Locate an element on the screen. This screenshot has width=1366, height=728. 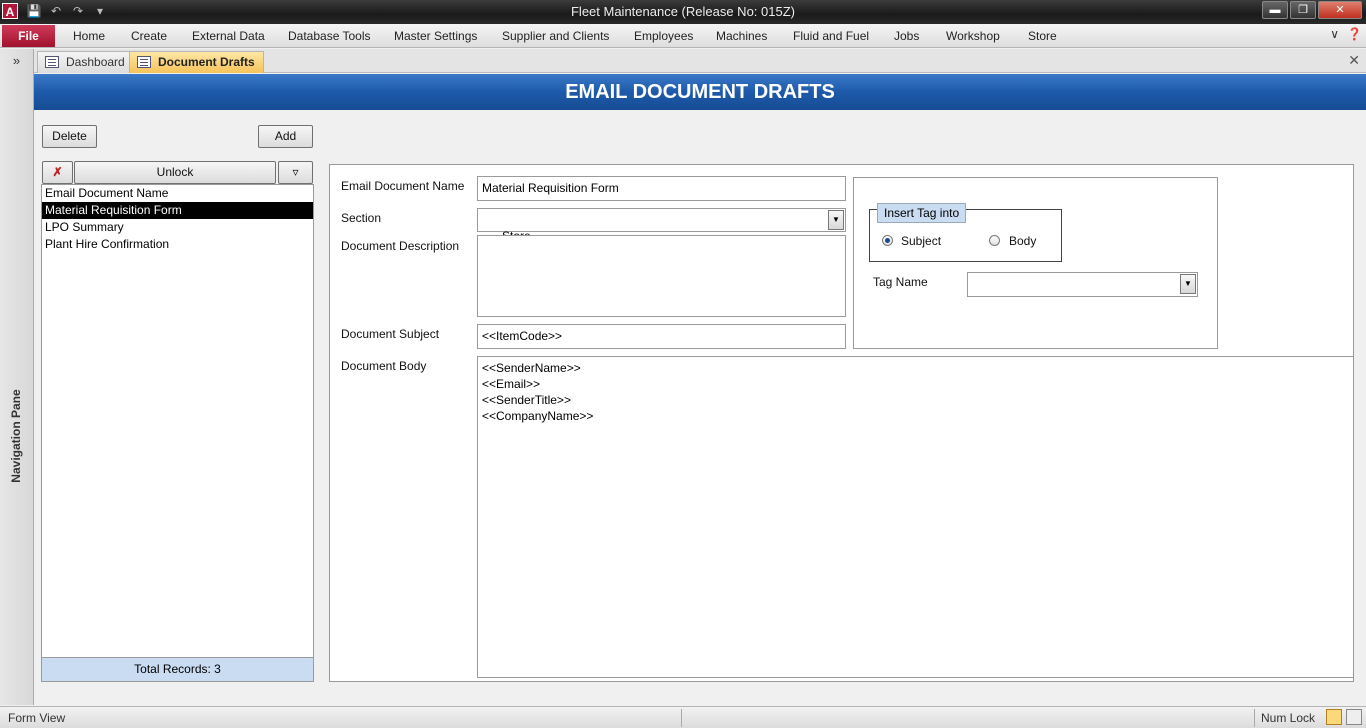
tab-label: Dashboard is located at coordinates (95, 62).